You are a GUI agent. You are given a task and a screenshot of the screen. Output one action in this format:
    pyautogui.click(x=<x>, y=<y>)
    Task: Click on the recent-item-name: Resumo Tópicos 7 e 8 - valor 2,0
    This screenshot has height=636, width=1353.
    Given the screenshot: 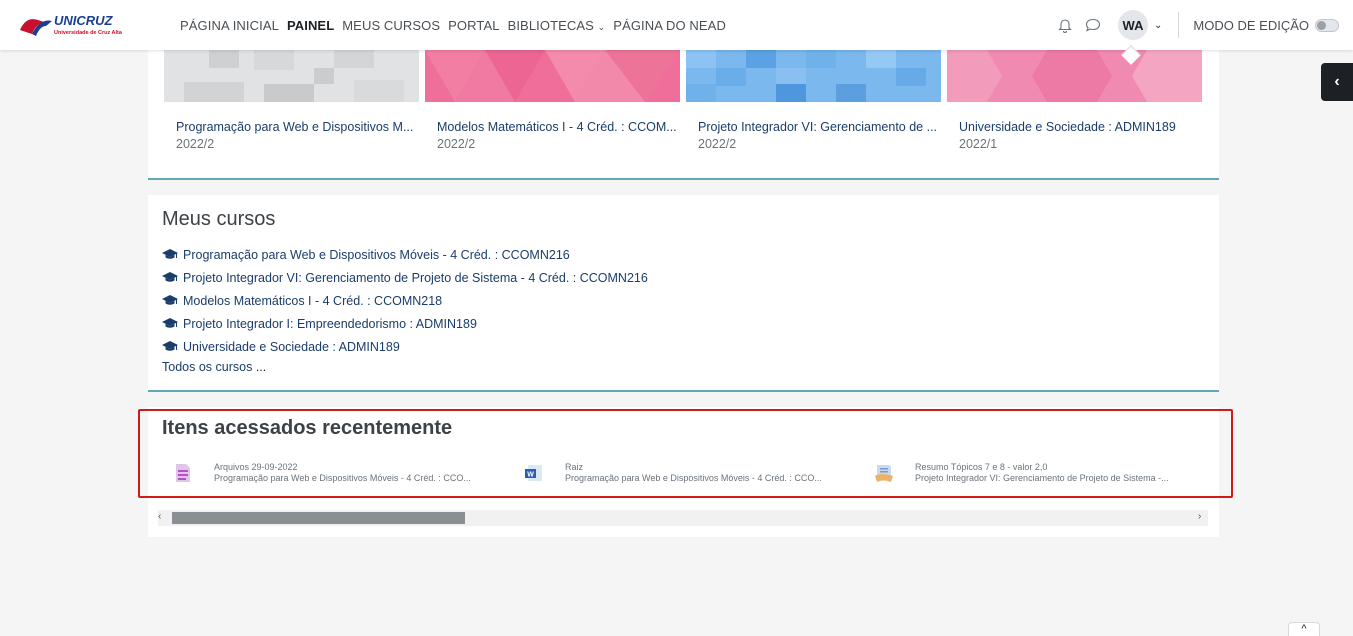 What is the action you would take?
    pyautogui.click(x=1042, y=467)
    